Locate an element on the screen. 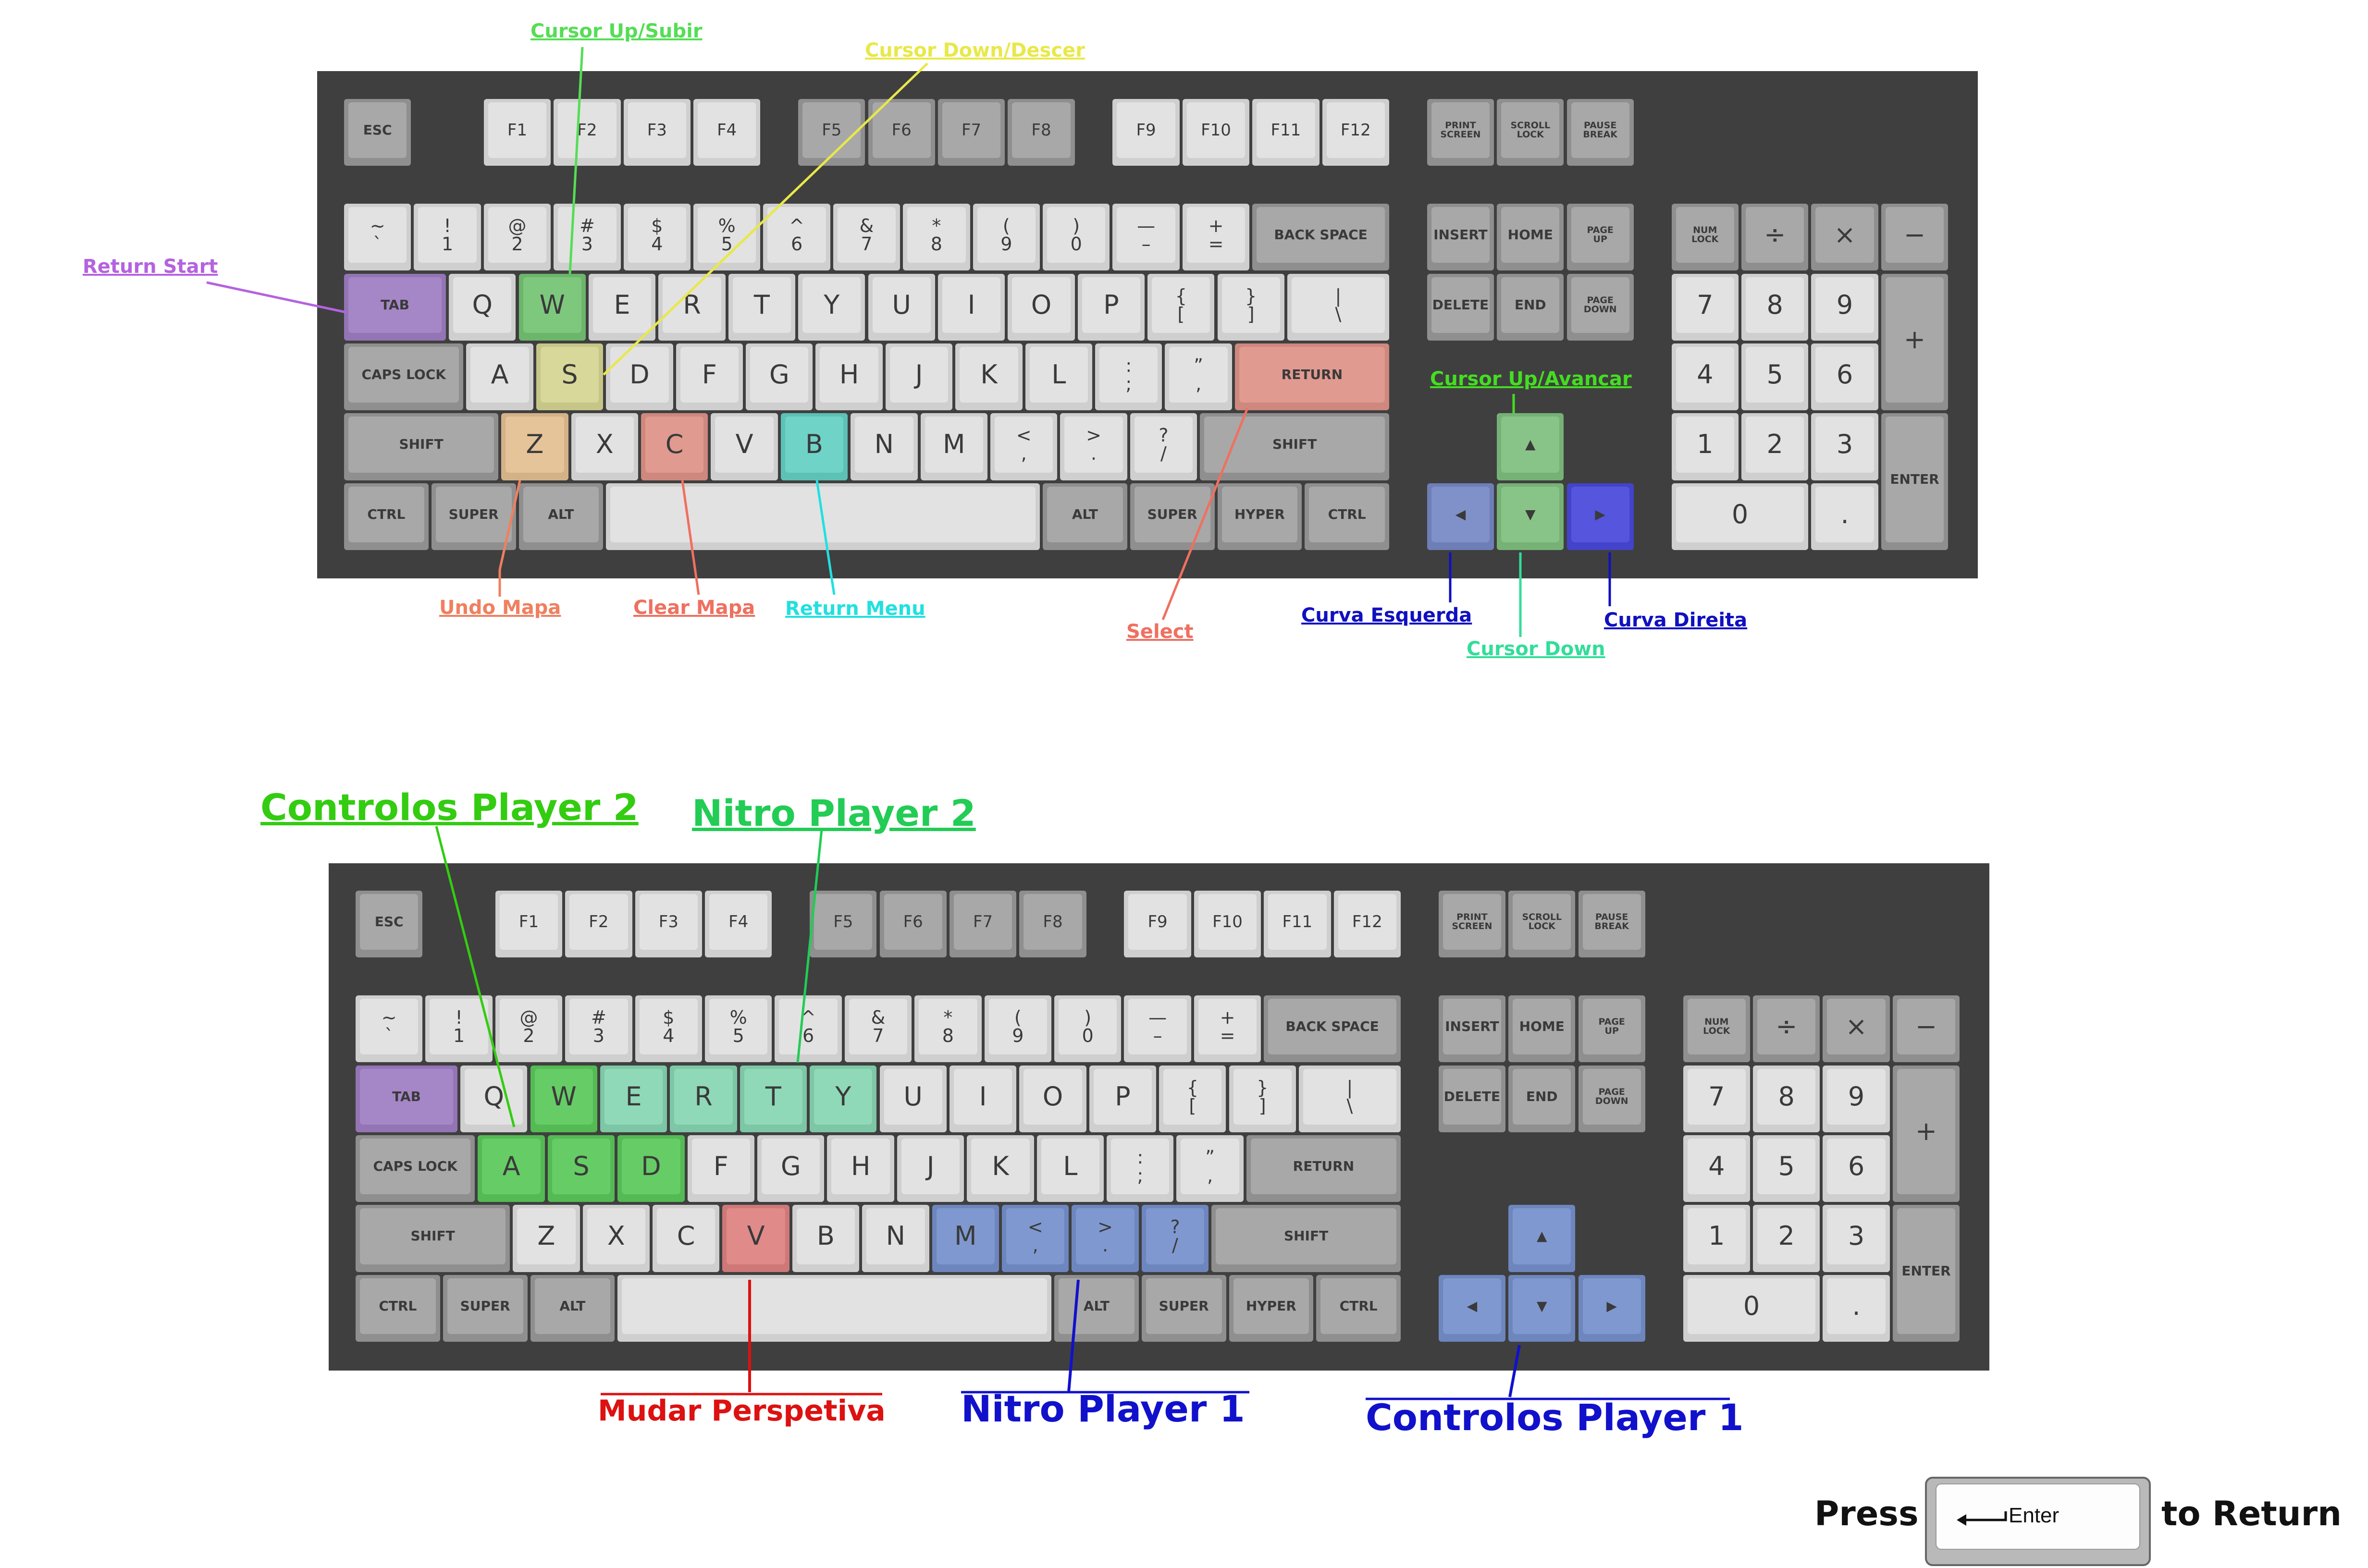 Image resolution: width=2368 pixels, height=1568 pixels. key-lt-comma: <, is located at coordinates (1024, 446).